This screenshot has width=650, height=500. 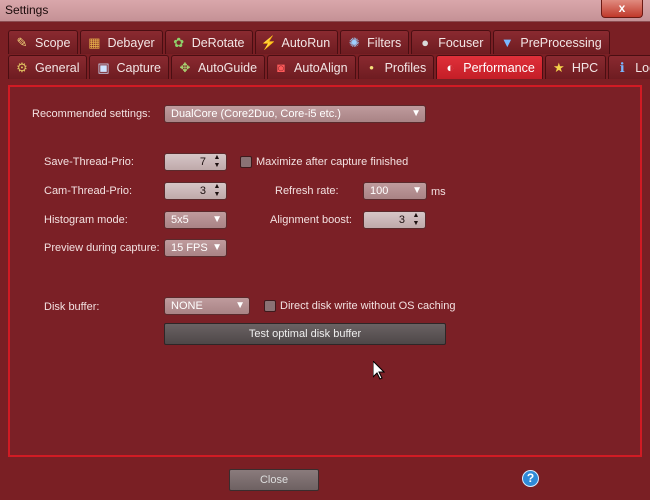 What do you see at coordinates (179, 42) in the screenshot?
I see `derotate-icon: ✿` at bounding box center [179, 42].